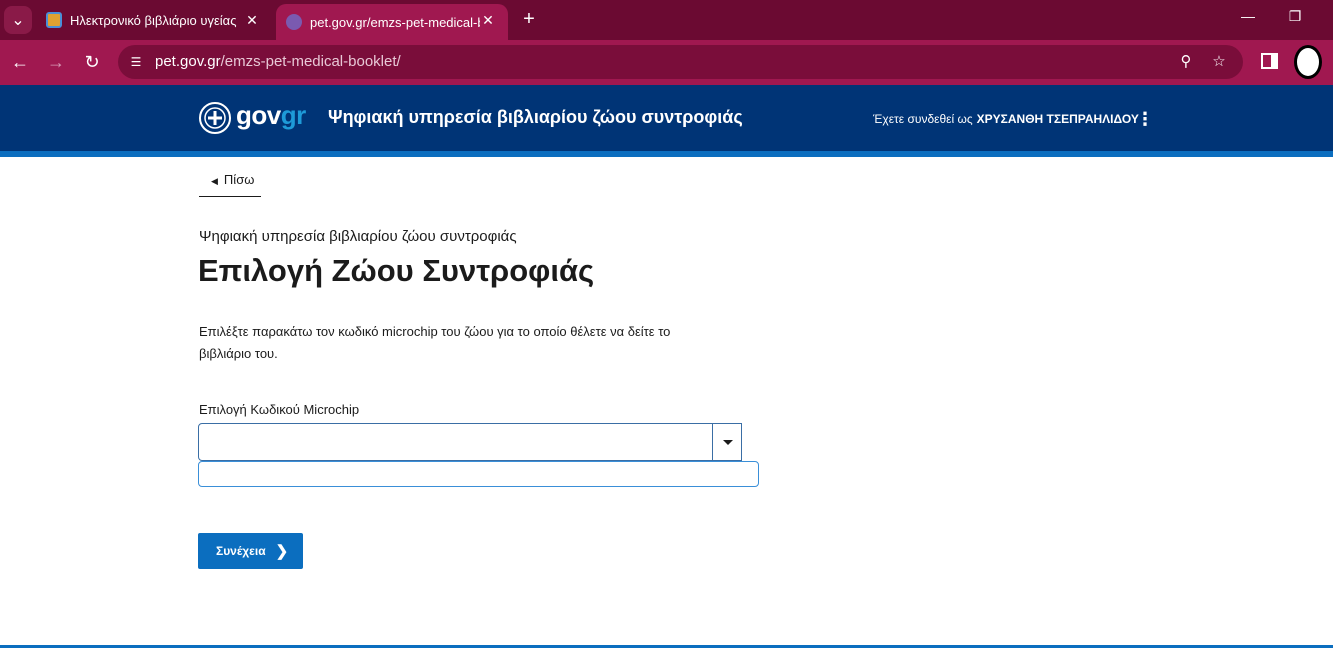 The height and width of the screenshot is (651, 1333). I want to click on chevron-down-icon: ⌄, so click(18, 20).